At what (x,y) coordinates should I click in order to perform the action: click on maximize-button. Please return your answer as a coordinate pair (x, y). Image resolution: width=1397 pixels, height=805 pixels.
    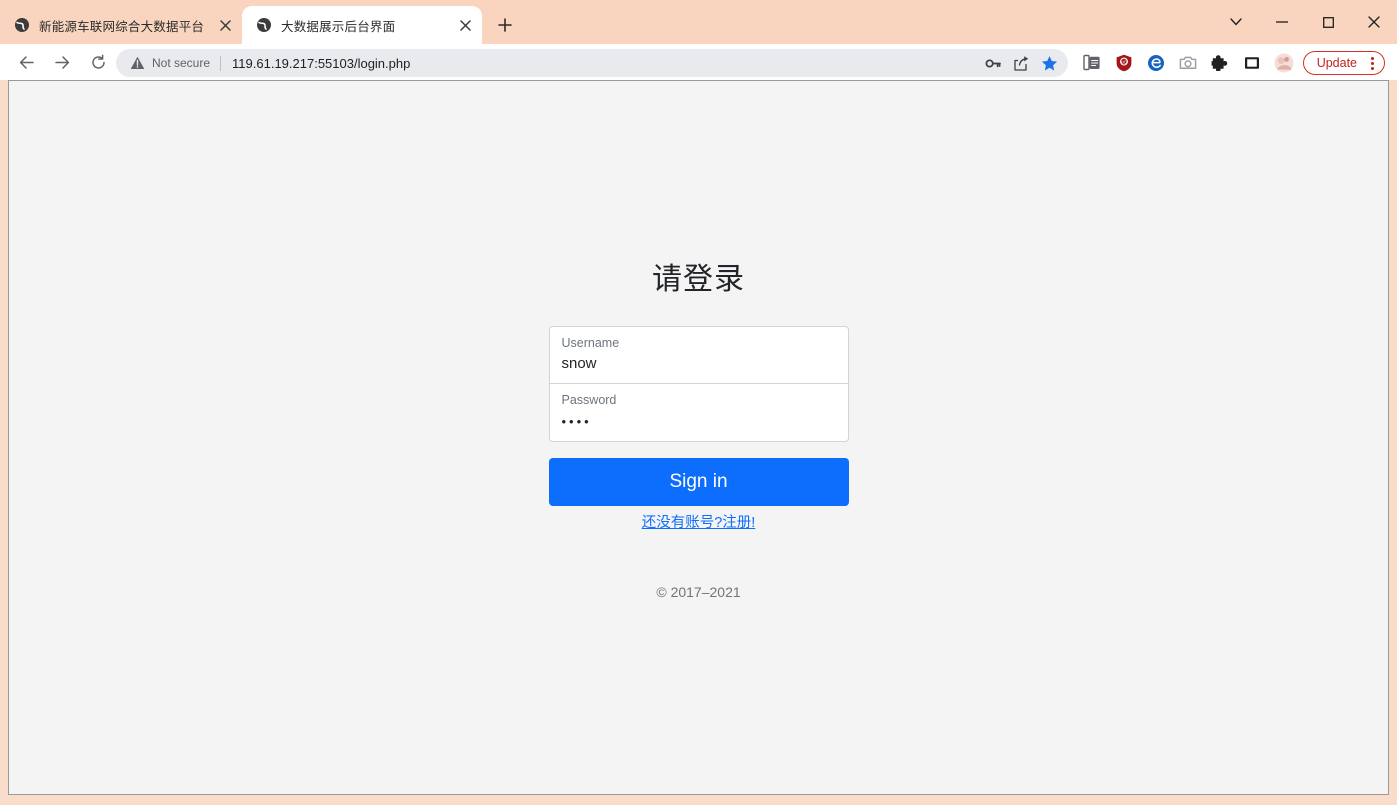
    Looking at the image, I should click on (1328, 22).